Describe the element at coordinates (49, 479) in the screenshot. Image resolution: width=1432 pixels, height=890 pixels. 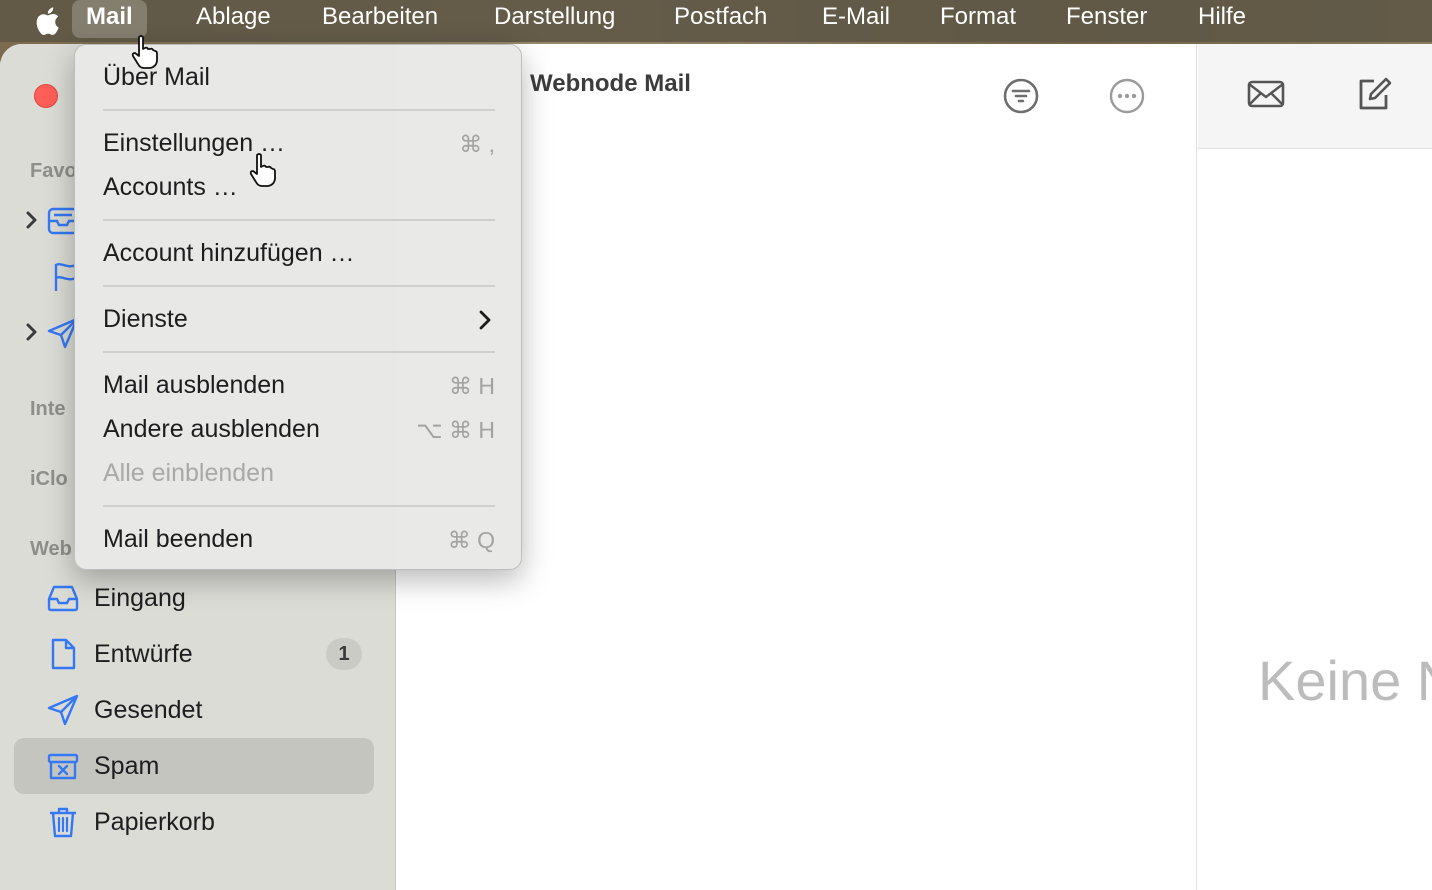
I see `section-icloud: iClo` at that location.